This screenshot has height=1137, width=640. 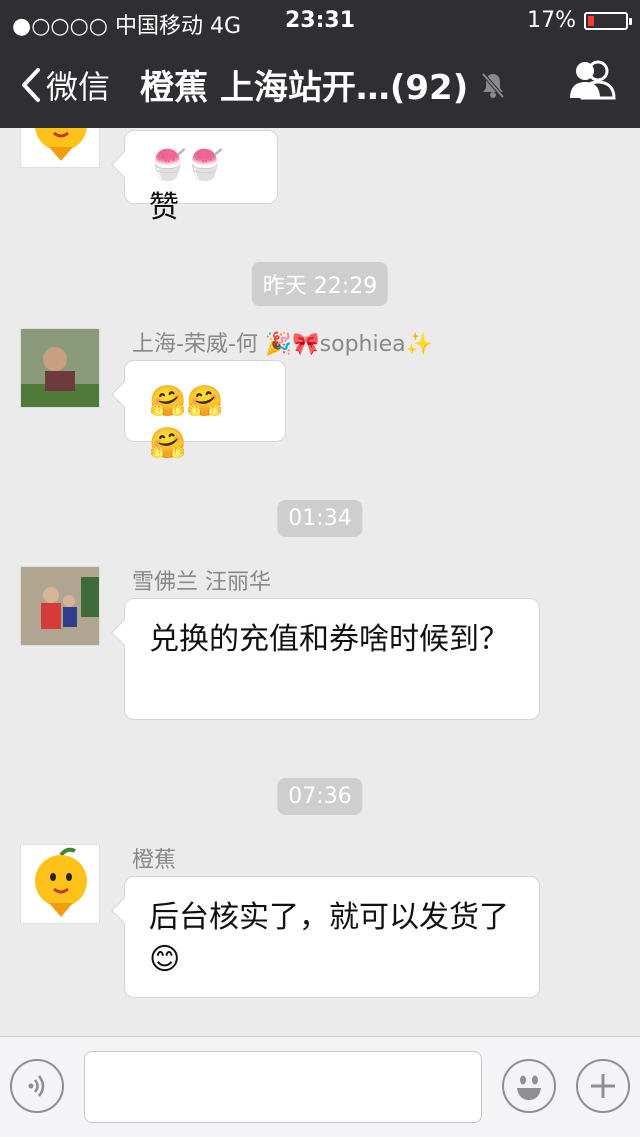 I want to click on message-emoji: 🍧🍧, so click(x=186, y=165).